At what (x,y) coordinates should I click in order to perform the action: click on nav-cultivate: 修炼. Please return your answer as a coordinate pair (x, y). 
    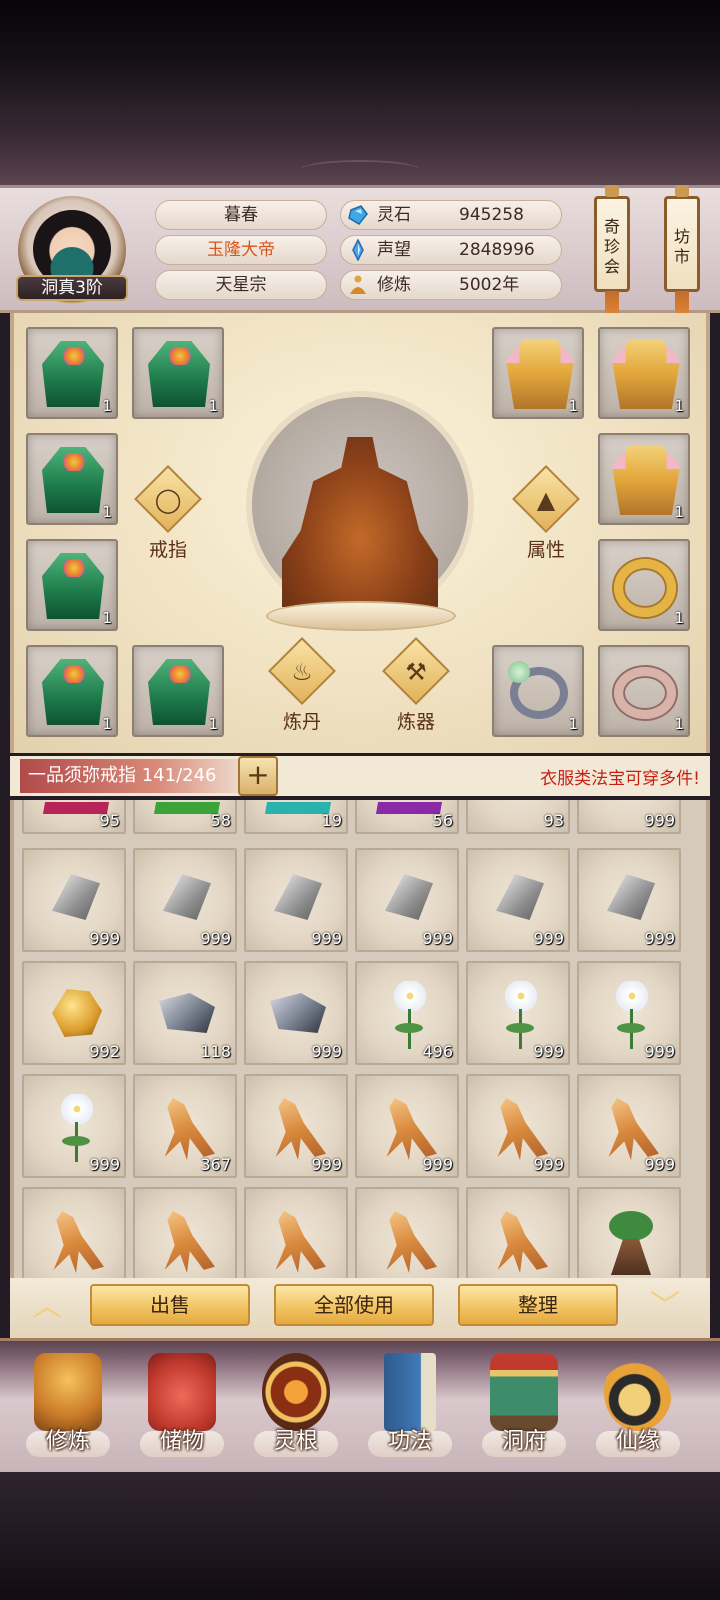
    Looking at the image, I should click on (68, 1410).